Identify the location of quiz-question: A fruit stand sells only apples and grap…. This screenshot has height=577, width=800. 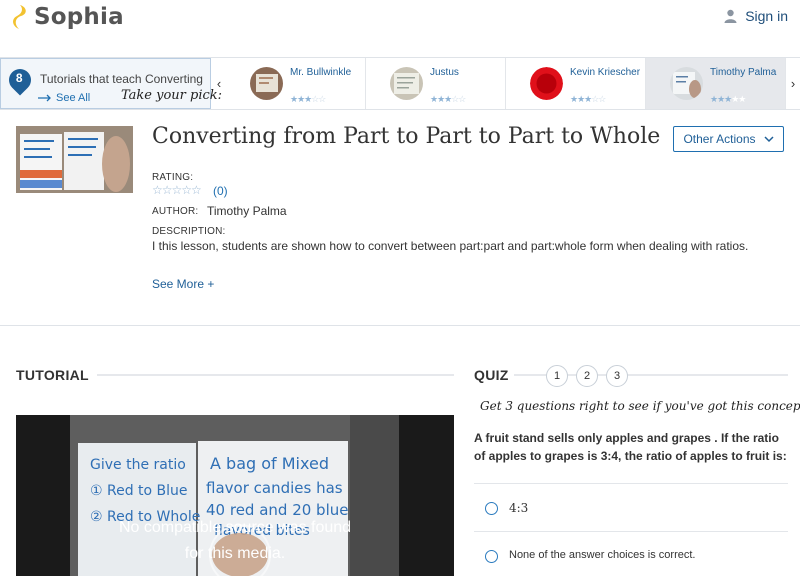
(630, 447).